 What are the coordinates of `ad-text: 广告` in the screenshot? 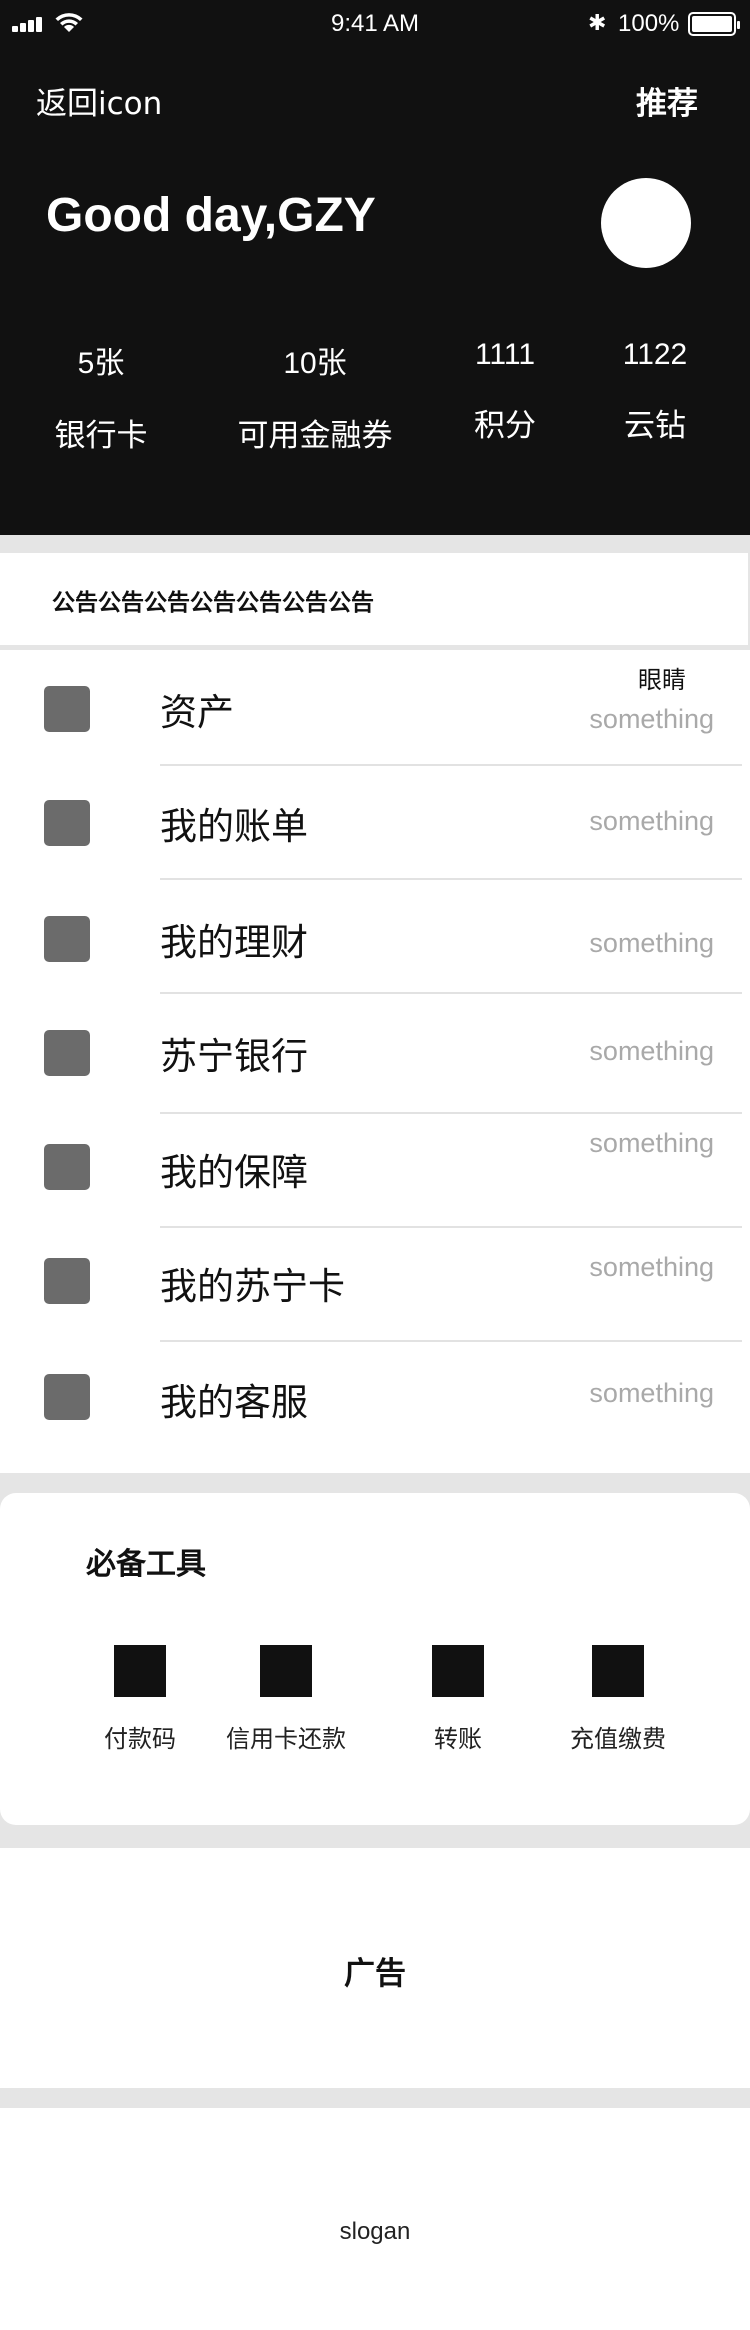 It's located at (375, 1974).